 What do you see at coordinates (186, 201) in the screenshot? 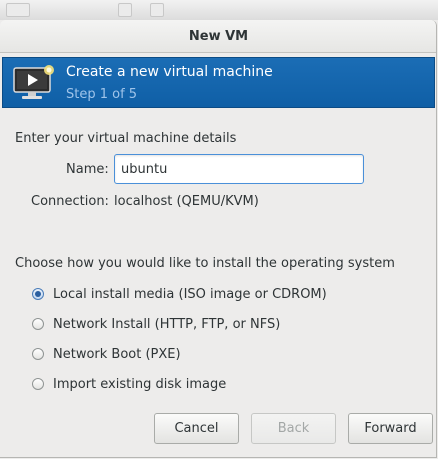
I see `connection-value: localhost (QEMU/KVM)` at bounding box center [186, 201].